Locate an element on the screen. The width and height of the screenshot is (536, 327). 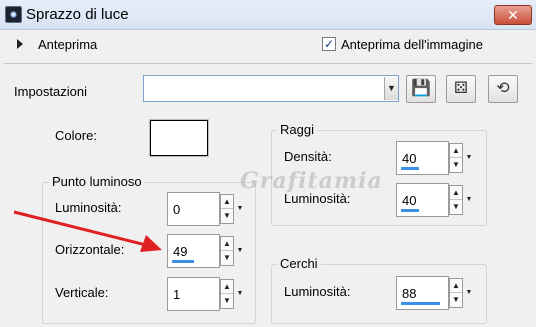
rays-density-bar is located at coordinates (410, 168).